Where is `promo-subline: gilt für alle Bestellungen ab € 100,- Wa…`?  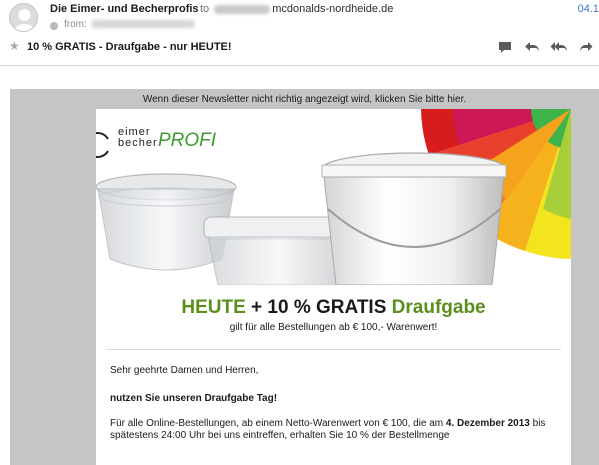 promo-subline: gilt für alle Bestellungen ab € 100,- Wa… is located at coordinates (333, 327).